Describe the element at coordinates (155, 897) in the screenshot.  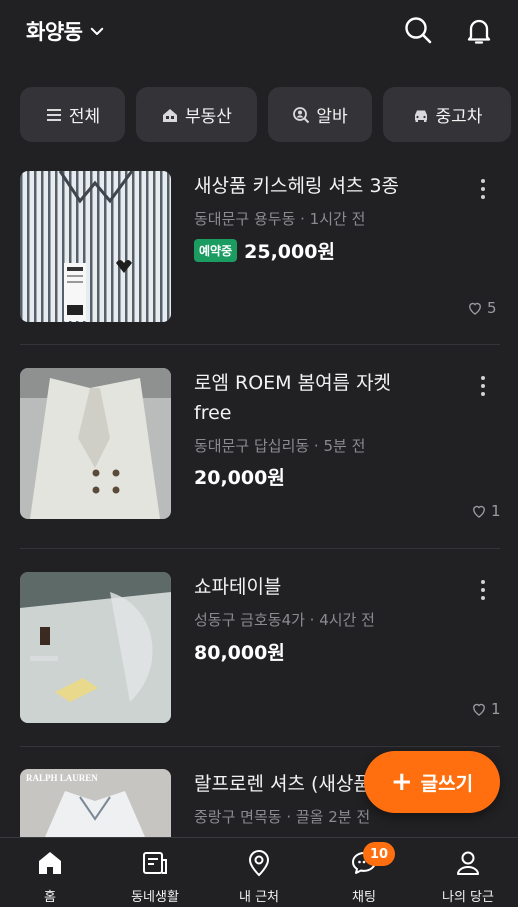
I see `nav-label: 동네생활` at that location.